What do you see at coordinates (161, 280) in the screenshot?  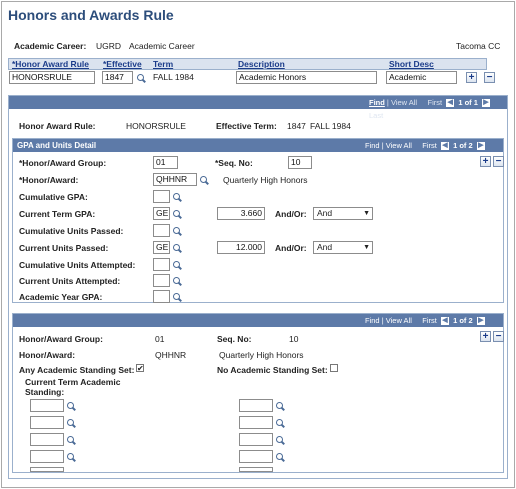 I see `current-units-attempted-input` at bounding box center [161, 280].